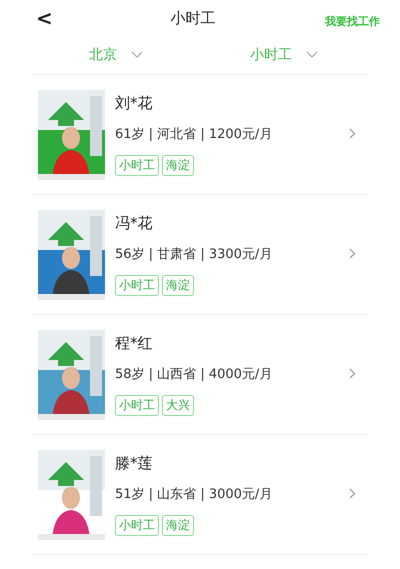 Image resolution: width=400 pixels, height=569 pixels. I want to click on page-title: 小时工, so click(193, 18).